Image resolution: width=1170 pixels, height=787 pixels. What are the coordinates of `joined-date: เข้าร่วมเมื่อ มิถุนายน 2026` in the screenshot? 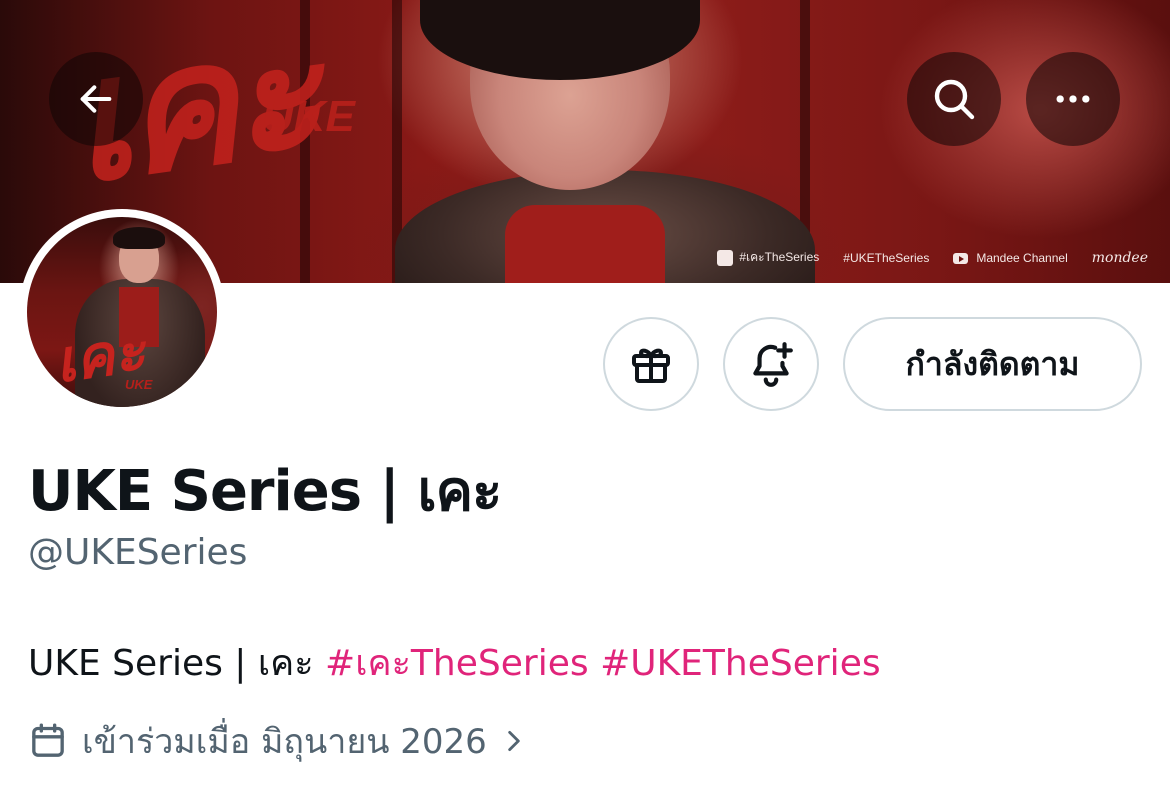 It's located at (277, 741).